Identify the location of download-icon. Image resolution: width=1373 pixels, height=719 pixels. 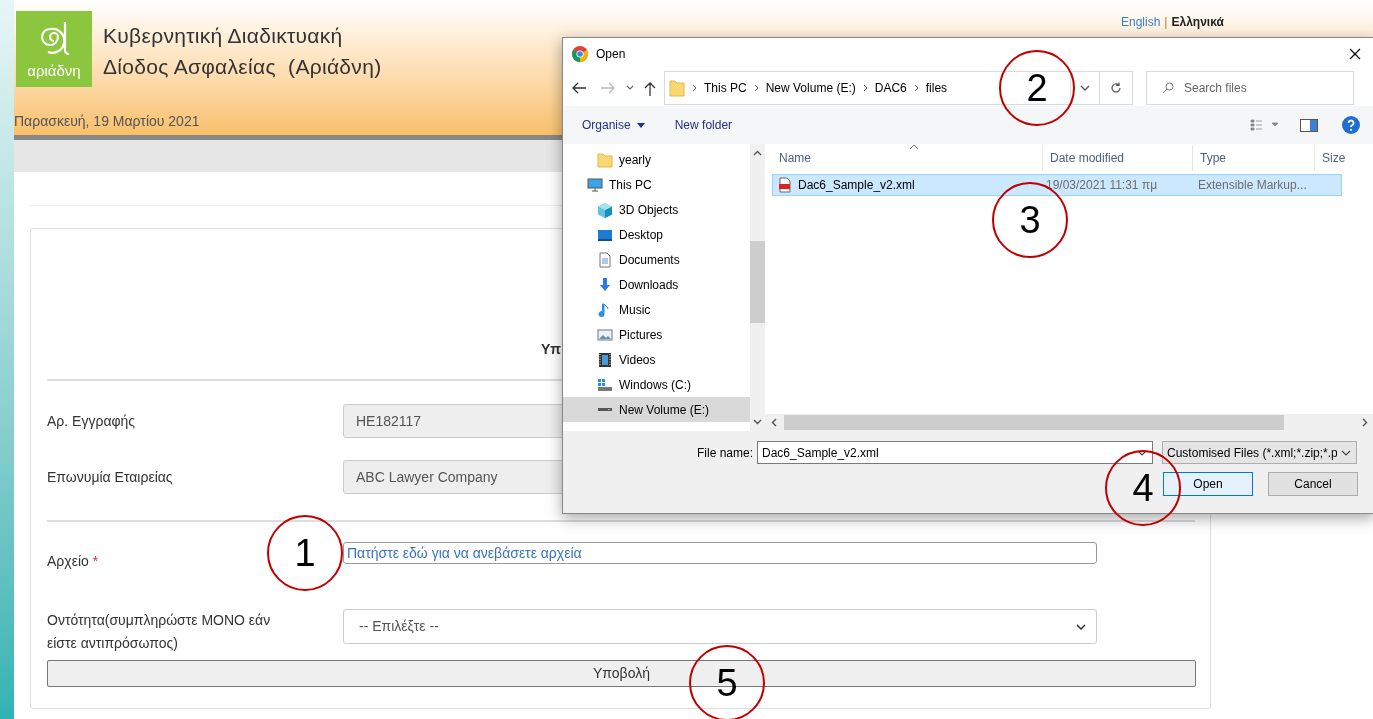
(605, 284).